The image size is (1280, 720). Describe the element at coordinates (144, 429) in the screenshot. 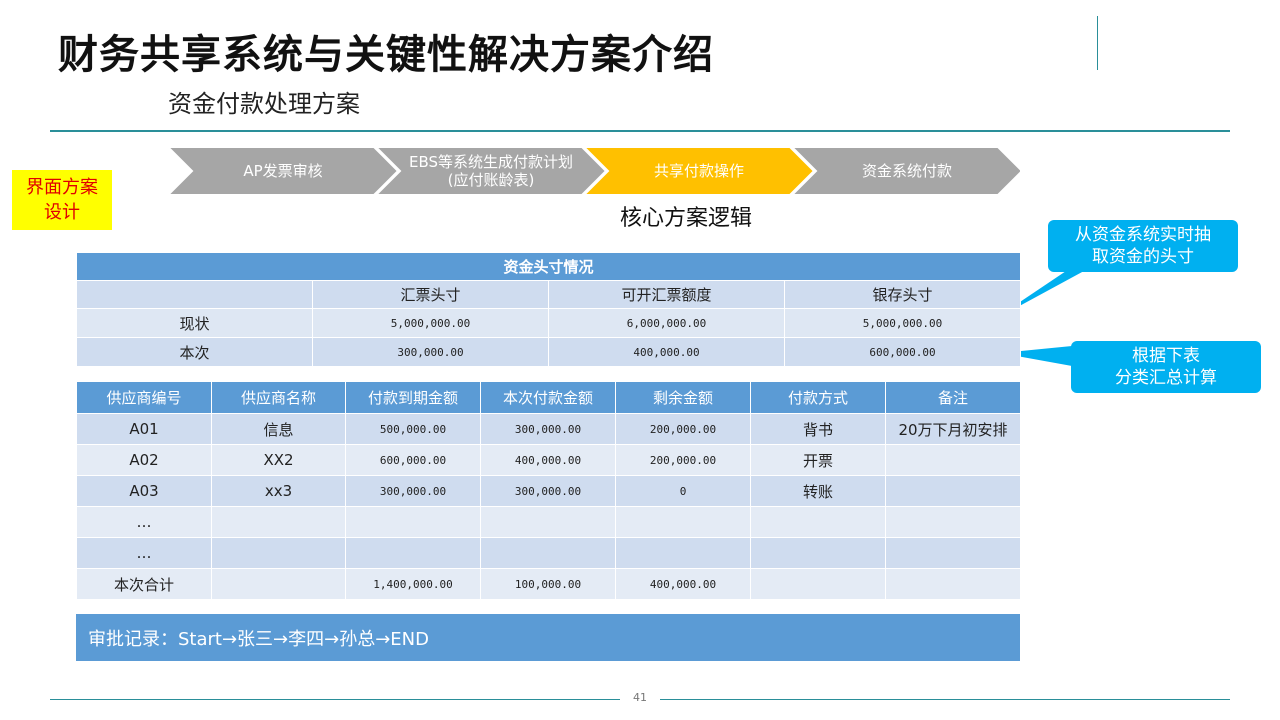

I see `table-cell: A01` at that location.